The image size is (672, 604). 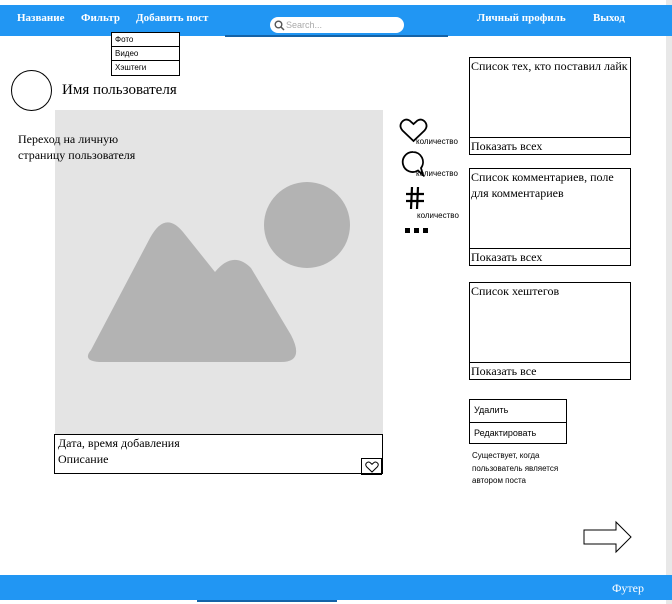 I want to click on hashtag-count: количество, so click(x=438, y=215).